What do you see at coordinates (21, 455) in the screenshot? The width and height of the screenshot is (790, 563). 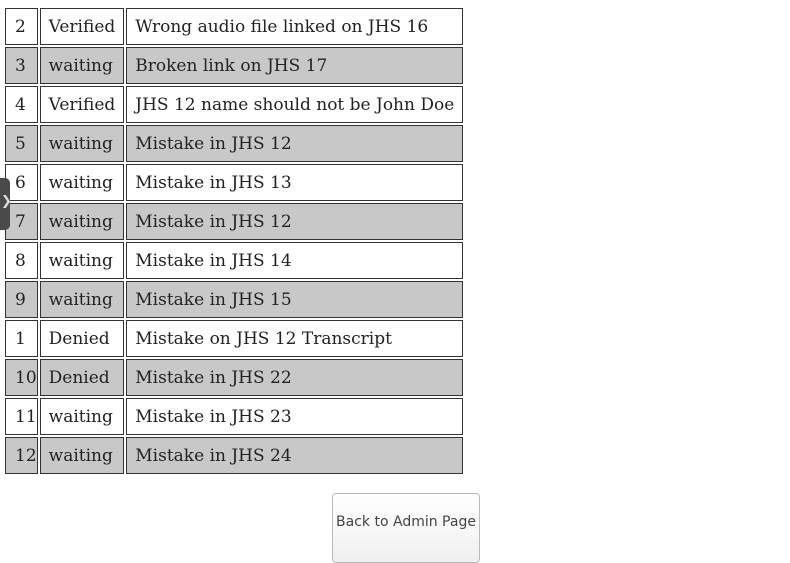 I see `report-id-cell: 12` at bounding box center [21, 455].